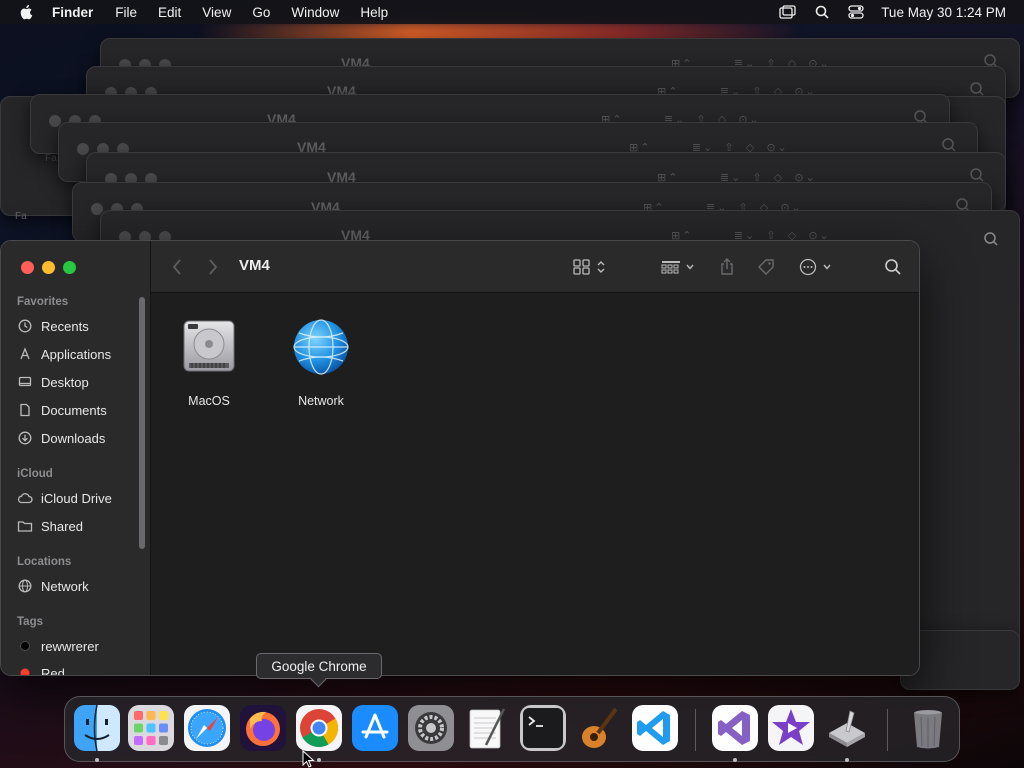  What do you see at coordinates (25, 382) in the screenshot?
I see `desktop-icon` at bounding box center [25, 382].